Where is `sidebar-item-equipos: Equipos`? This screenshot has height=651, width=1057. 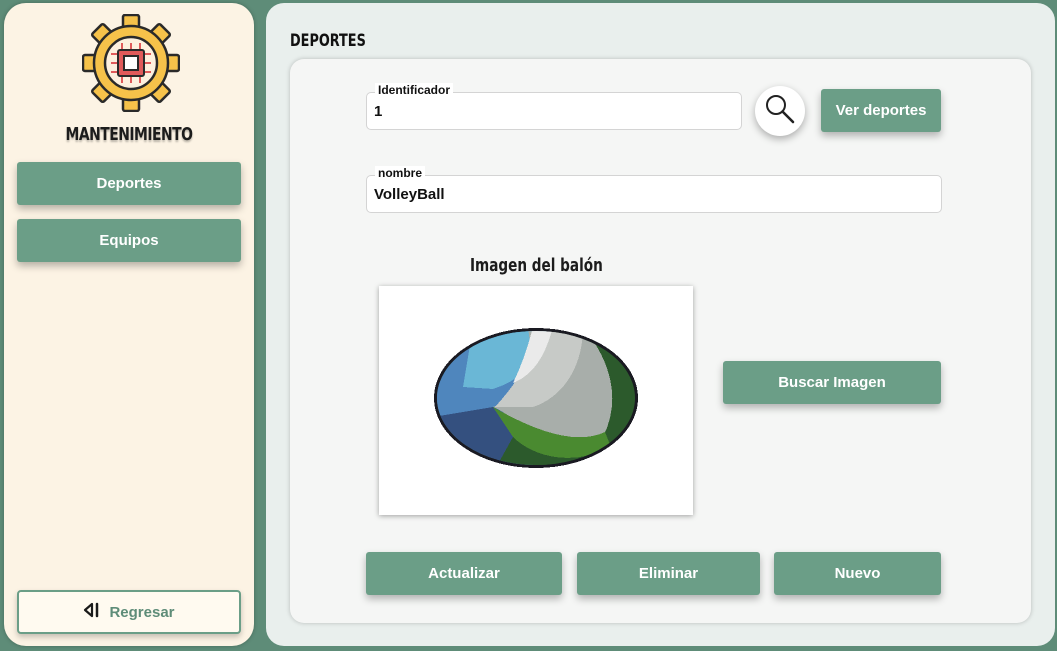 sidebar-item-equipos: Equipos is located at coordinates (129, 240).